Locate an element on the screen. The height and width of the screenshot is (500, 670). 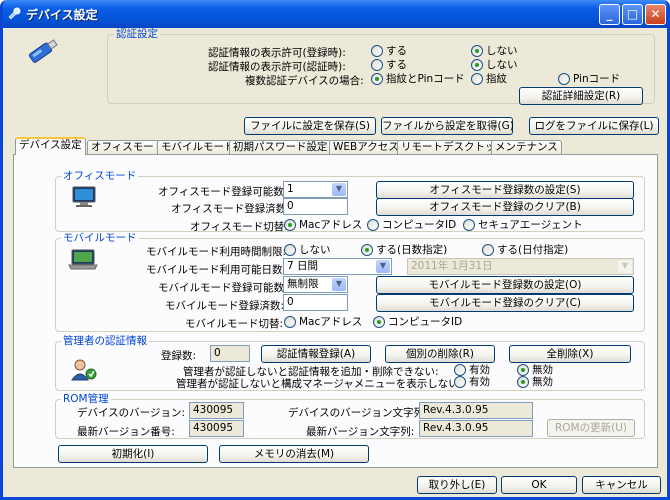
tab-device-settings: デバイス設定 is located at coordinates (50, 146).